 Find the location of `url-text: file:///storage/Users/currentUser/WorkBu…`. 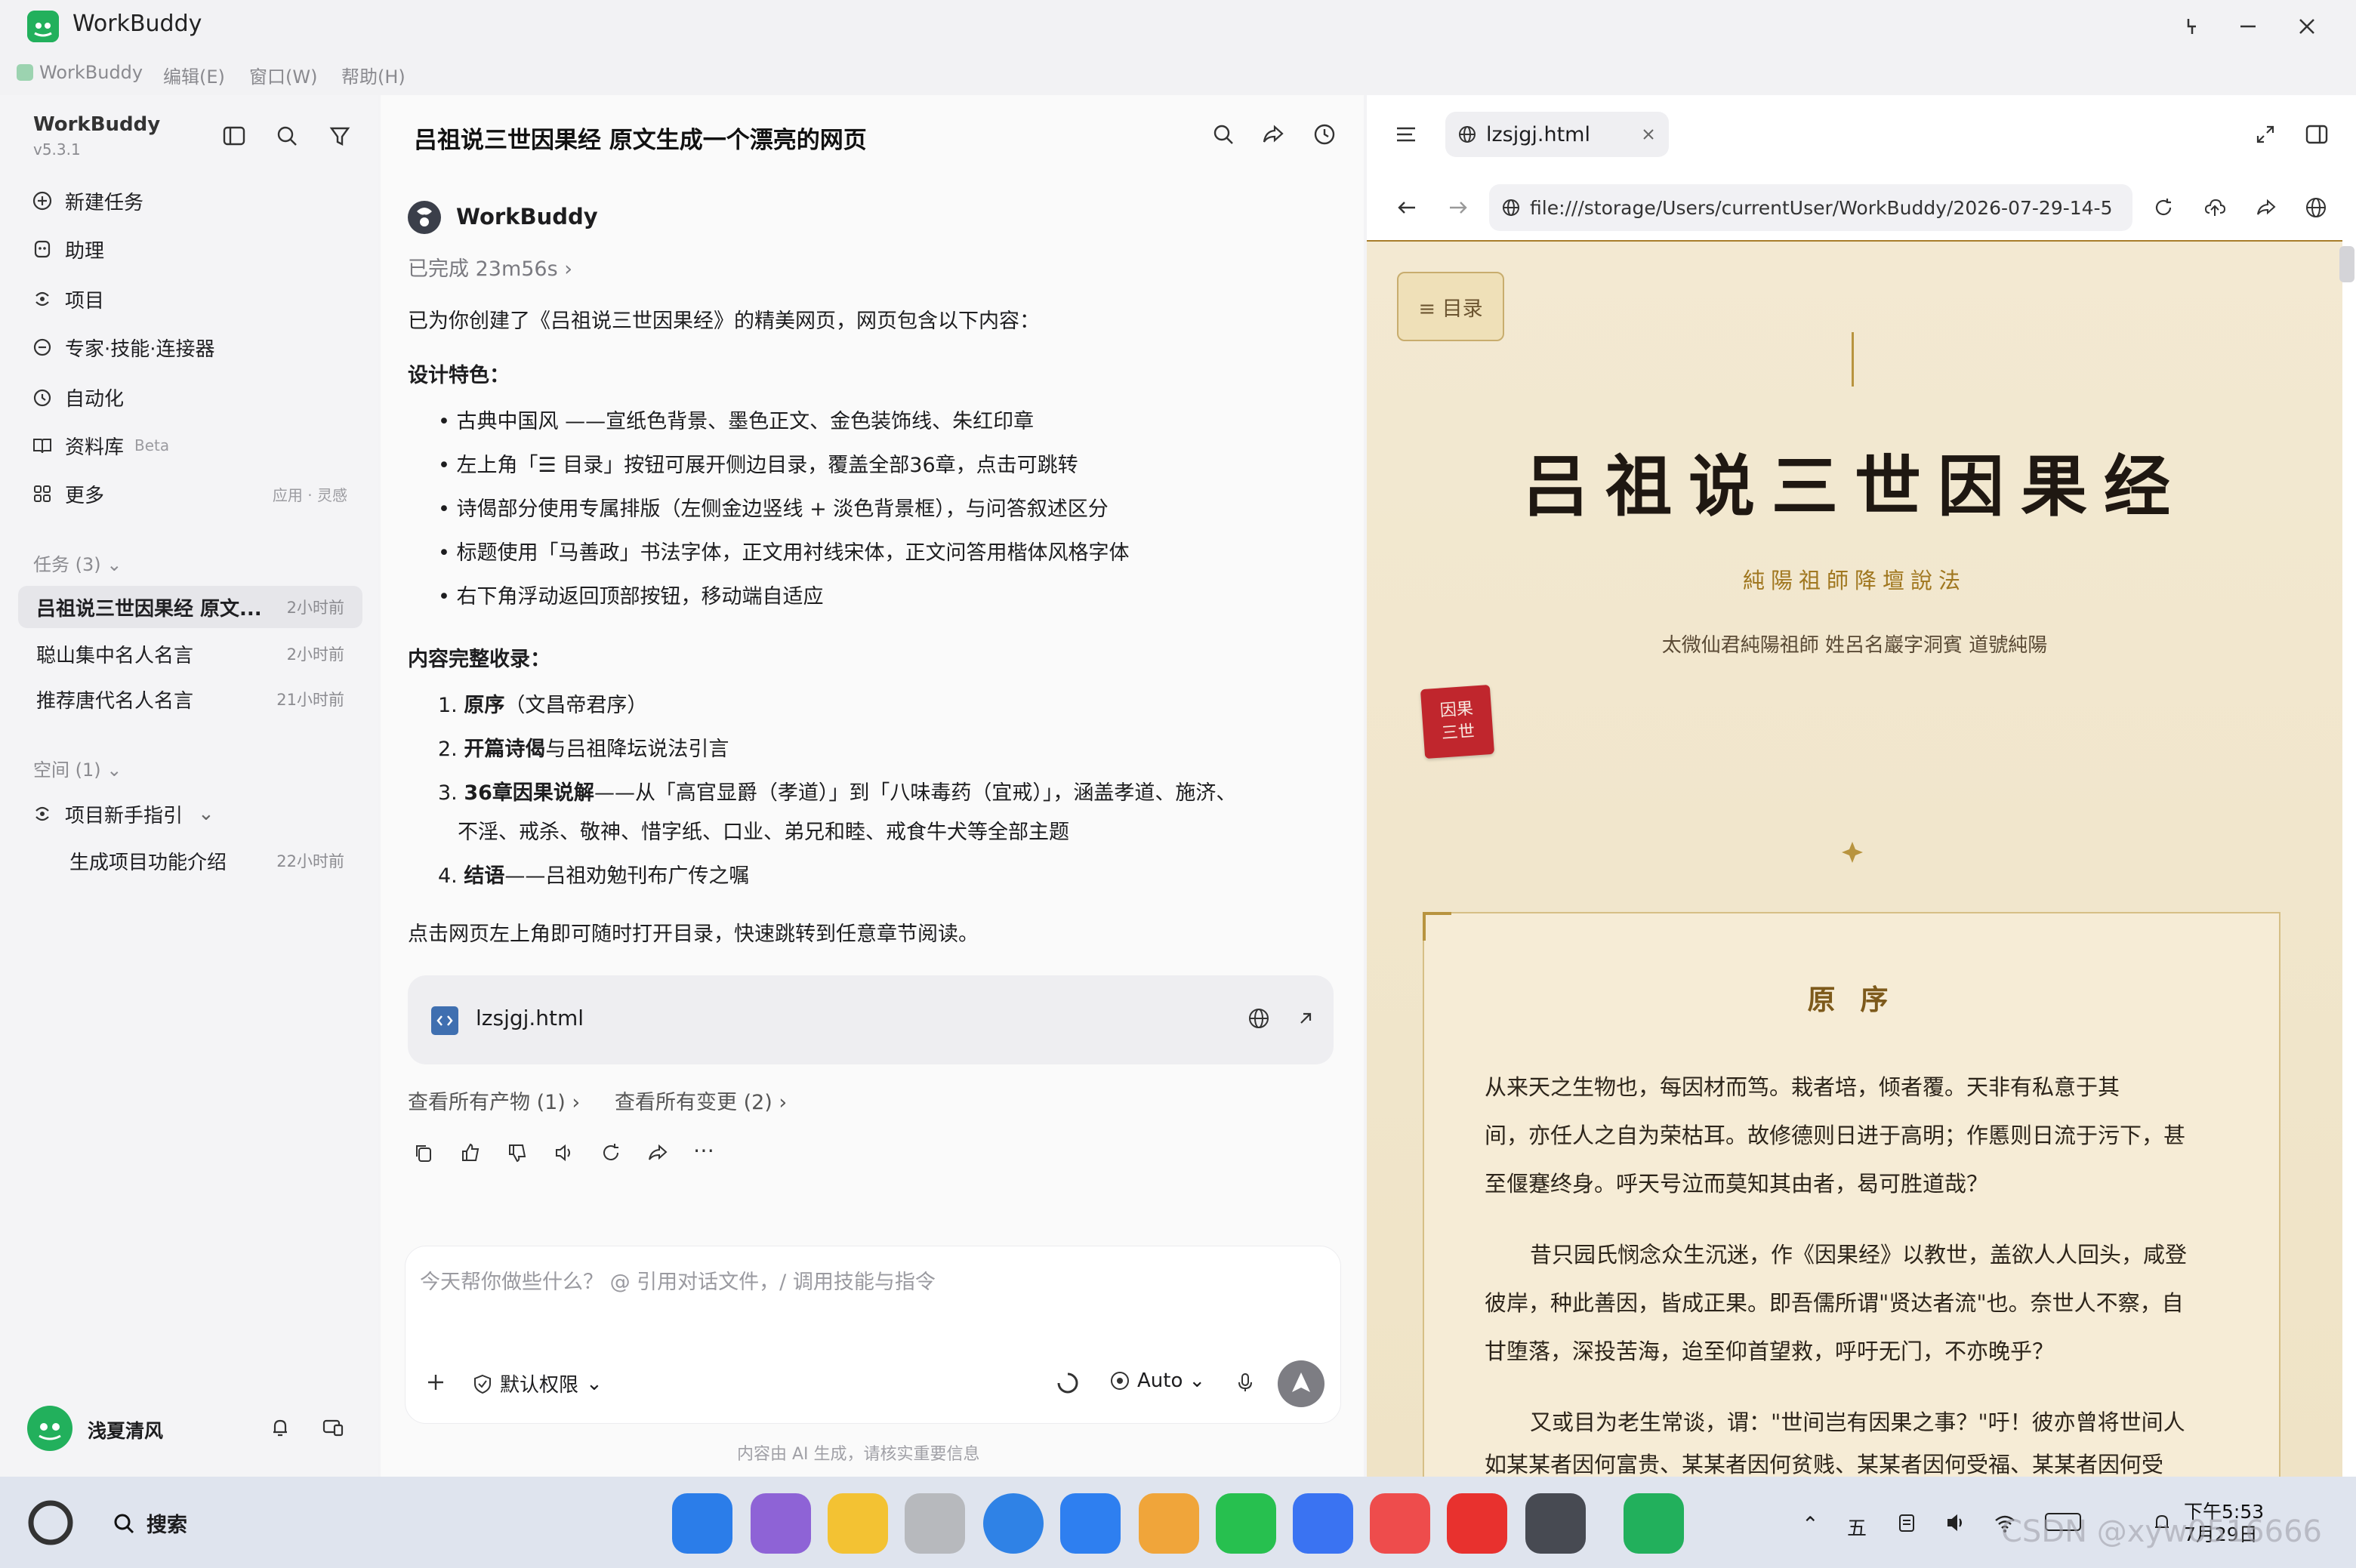

url-text: file:///storage/Users/currentUser/WorkBu… is located at coordinates (1821, 207).